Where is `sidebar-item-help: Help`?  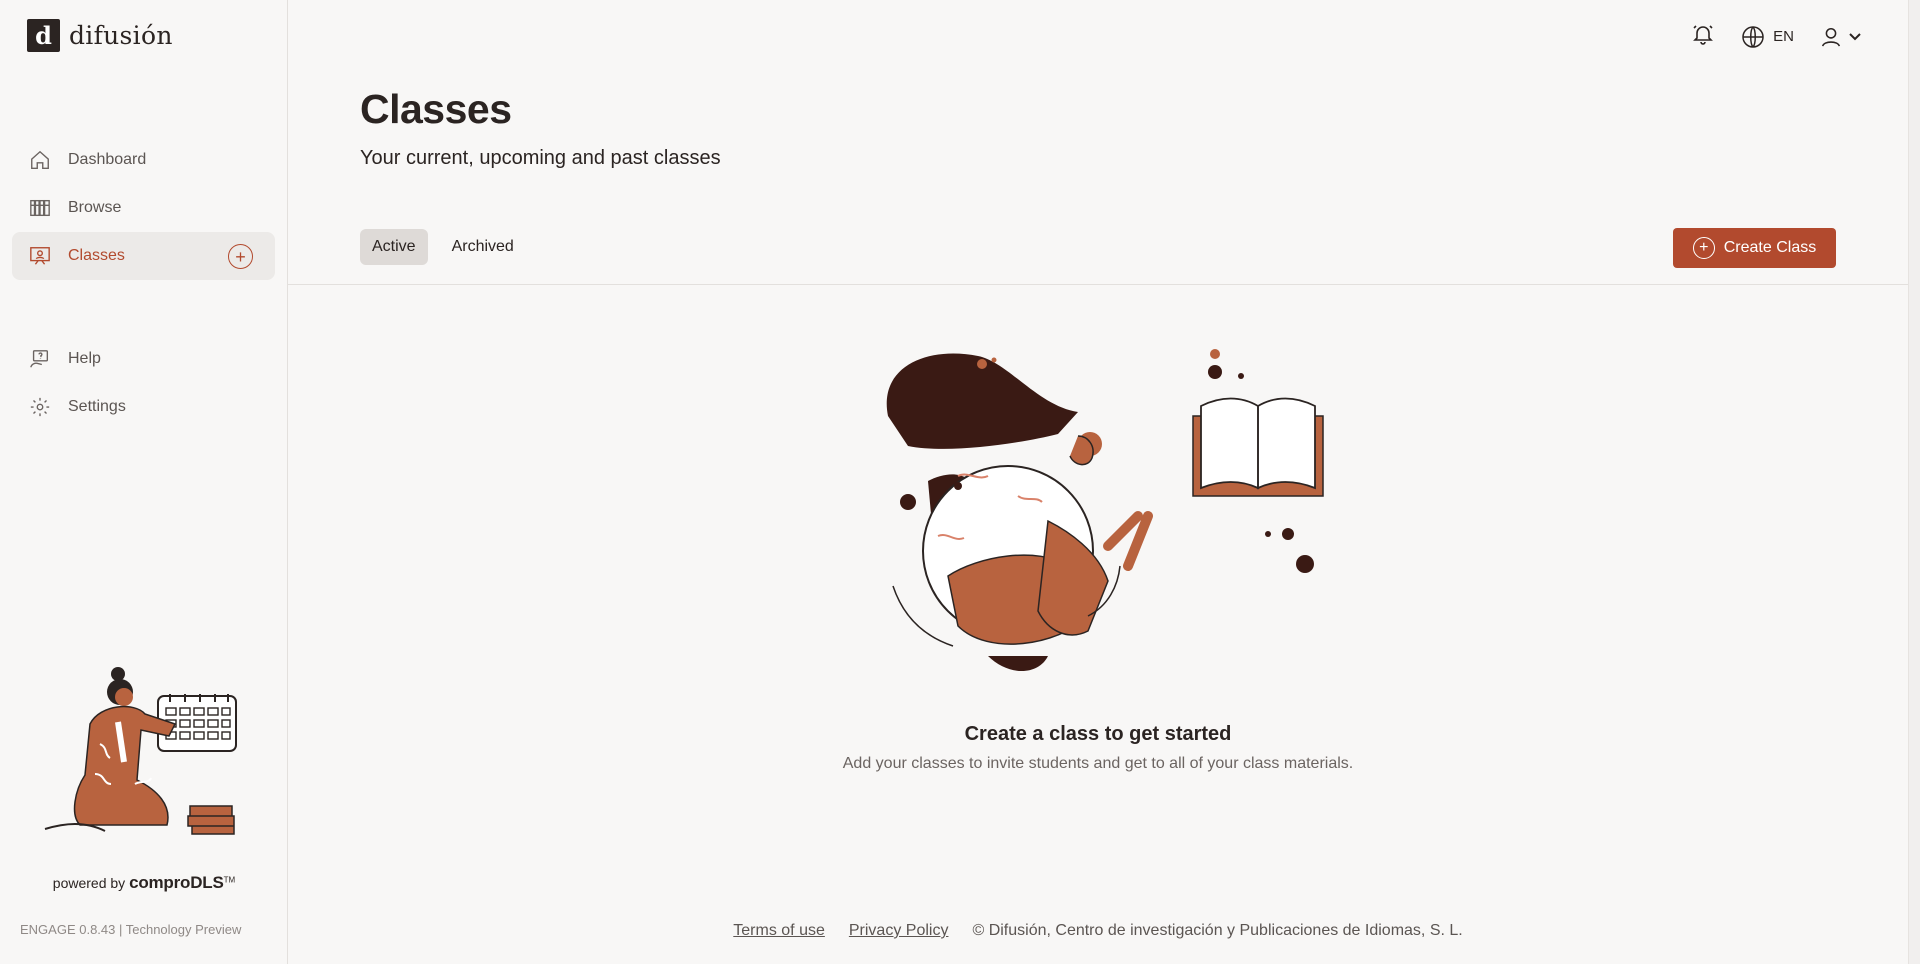
sidebar-item-help: Help is located at coordinates (143, 359).